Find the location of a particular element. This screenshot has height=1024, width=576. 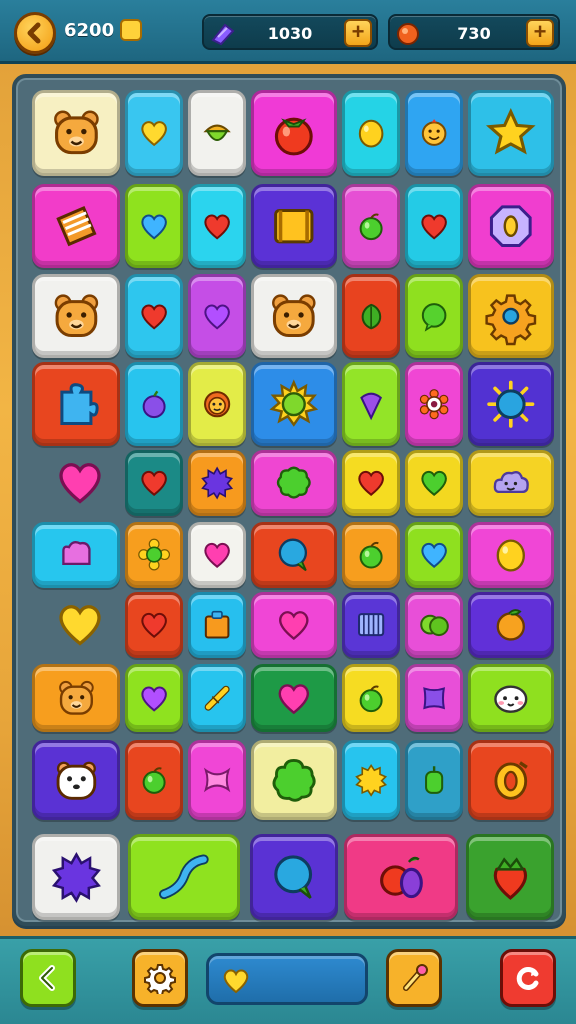

bottom-bar is located at coordinates (288, 980).